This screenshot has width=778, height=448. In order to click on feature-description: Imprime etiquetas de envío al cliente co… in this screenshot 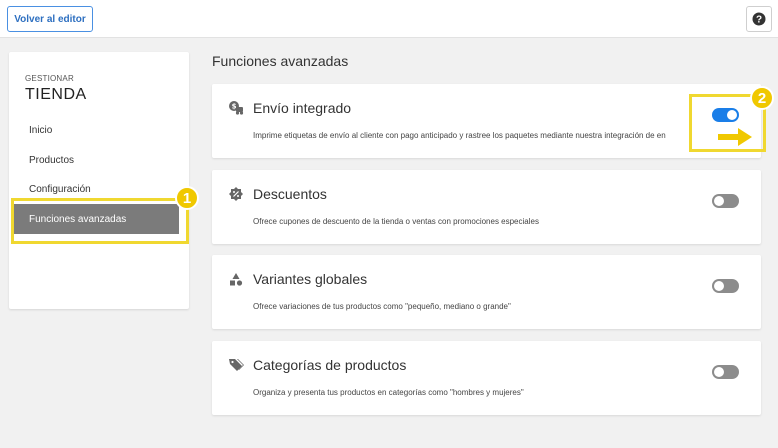, I will do `click(459, 135)`.